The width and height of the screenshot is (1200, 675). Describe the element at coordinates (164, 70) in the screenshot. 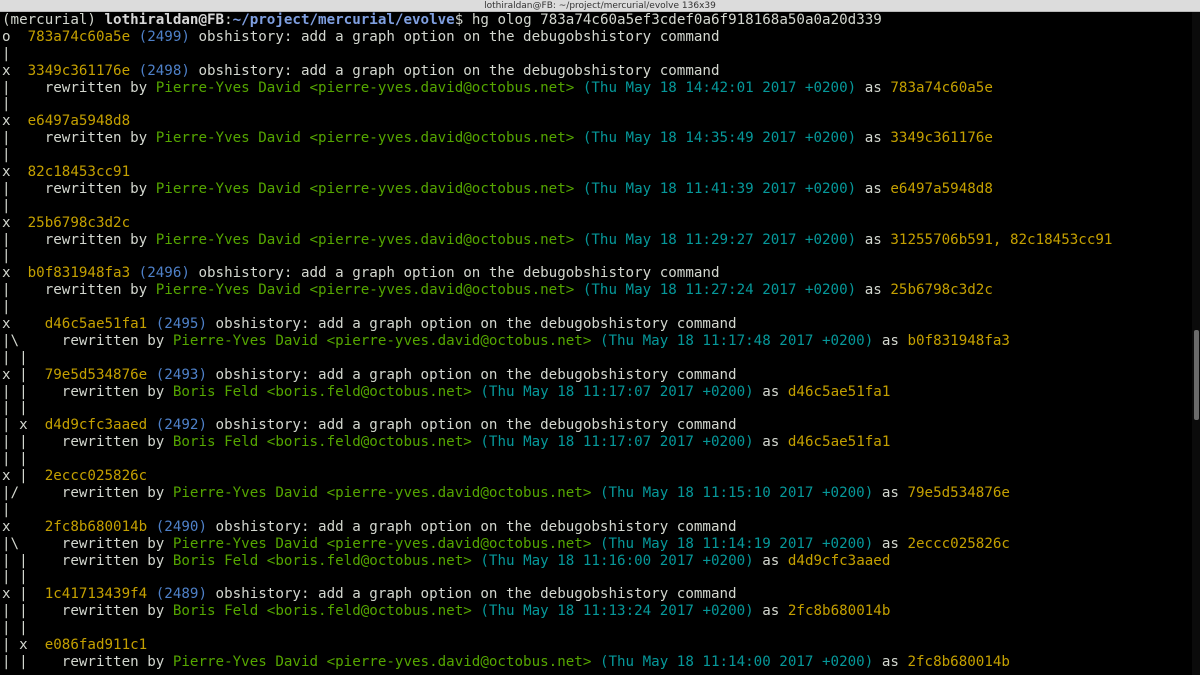

I see `rev-segment: (2498)` at that location.